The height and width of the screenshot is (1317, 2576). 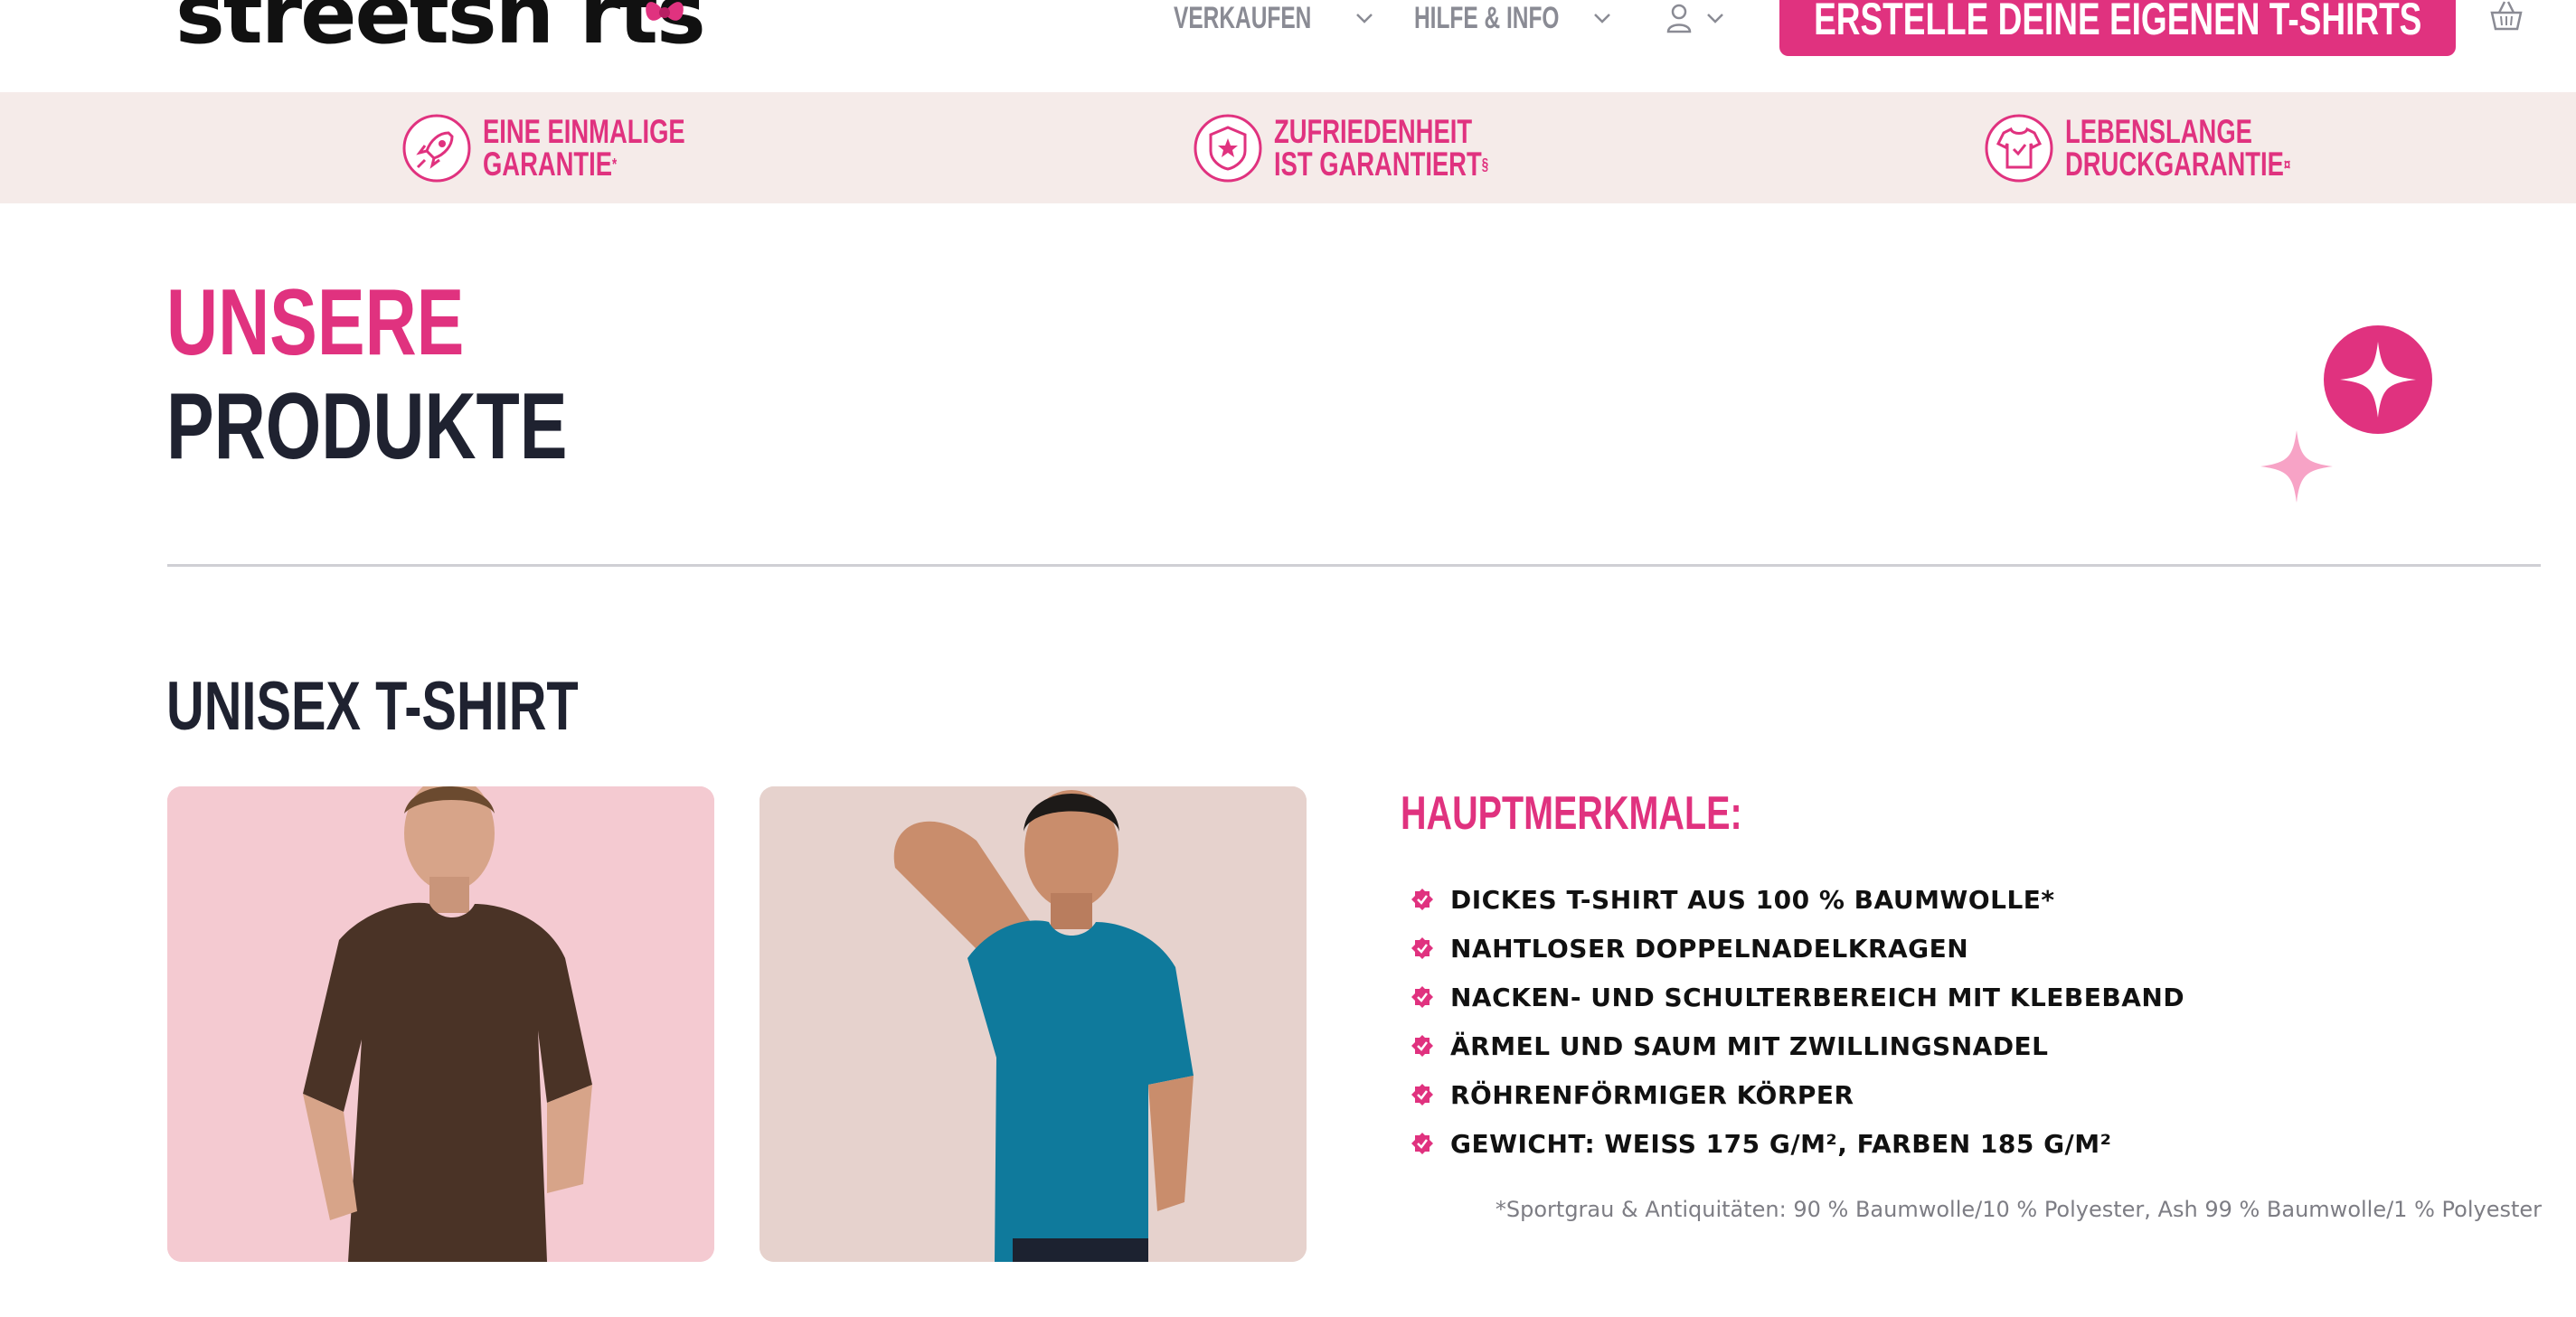 I want to click on feature-text: Röhrenförmiger Körper, so click(x=1652, y=1094).